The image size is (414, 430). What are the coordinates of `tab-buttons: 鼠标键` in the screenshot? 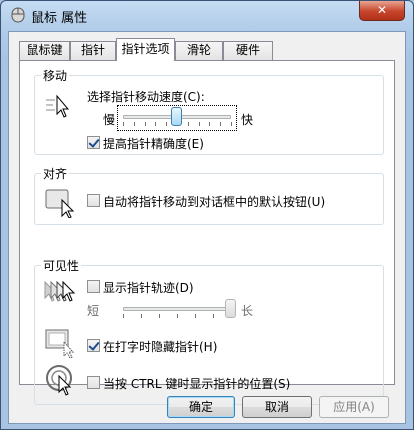 It's located at (44, 50).